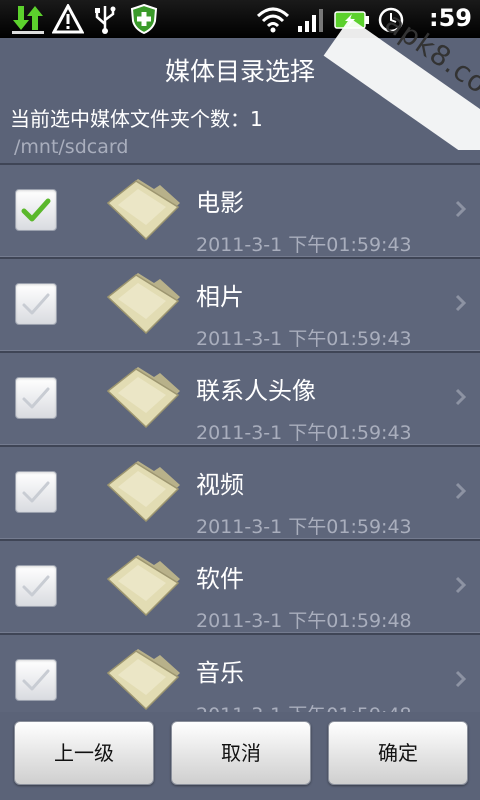 This screenshot has width=480, height=800. What do you see at coordinates (136, 119) in the screenshot?
I see `selected-count-label: 当前选中媒体文件夹个数：1` at bounding box center [136, 119].